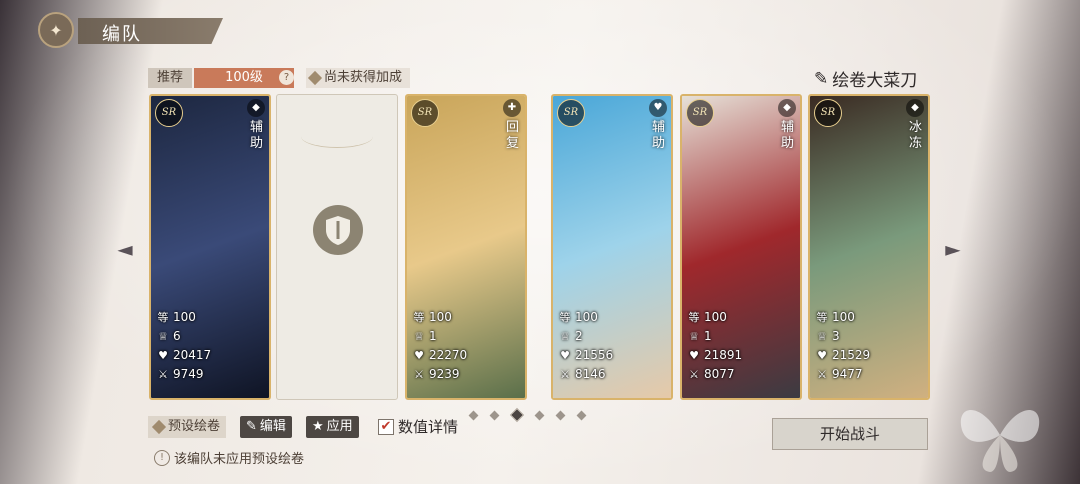 The width and height of the screenshot is (1080, 484). I want to click on card-atk: 8146, so click(590, 374).